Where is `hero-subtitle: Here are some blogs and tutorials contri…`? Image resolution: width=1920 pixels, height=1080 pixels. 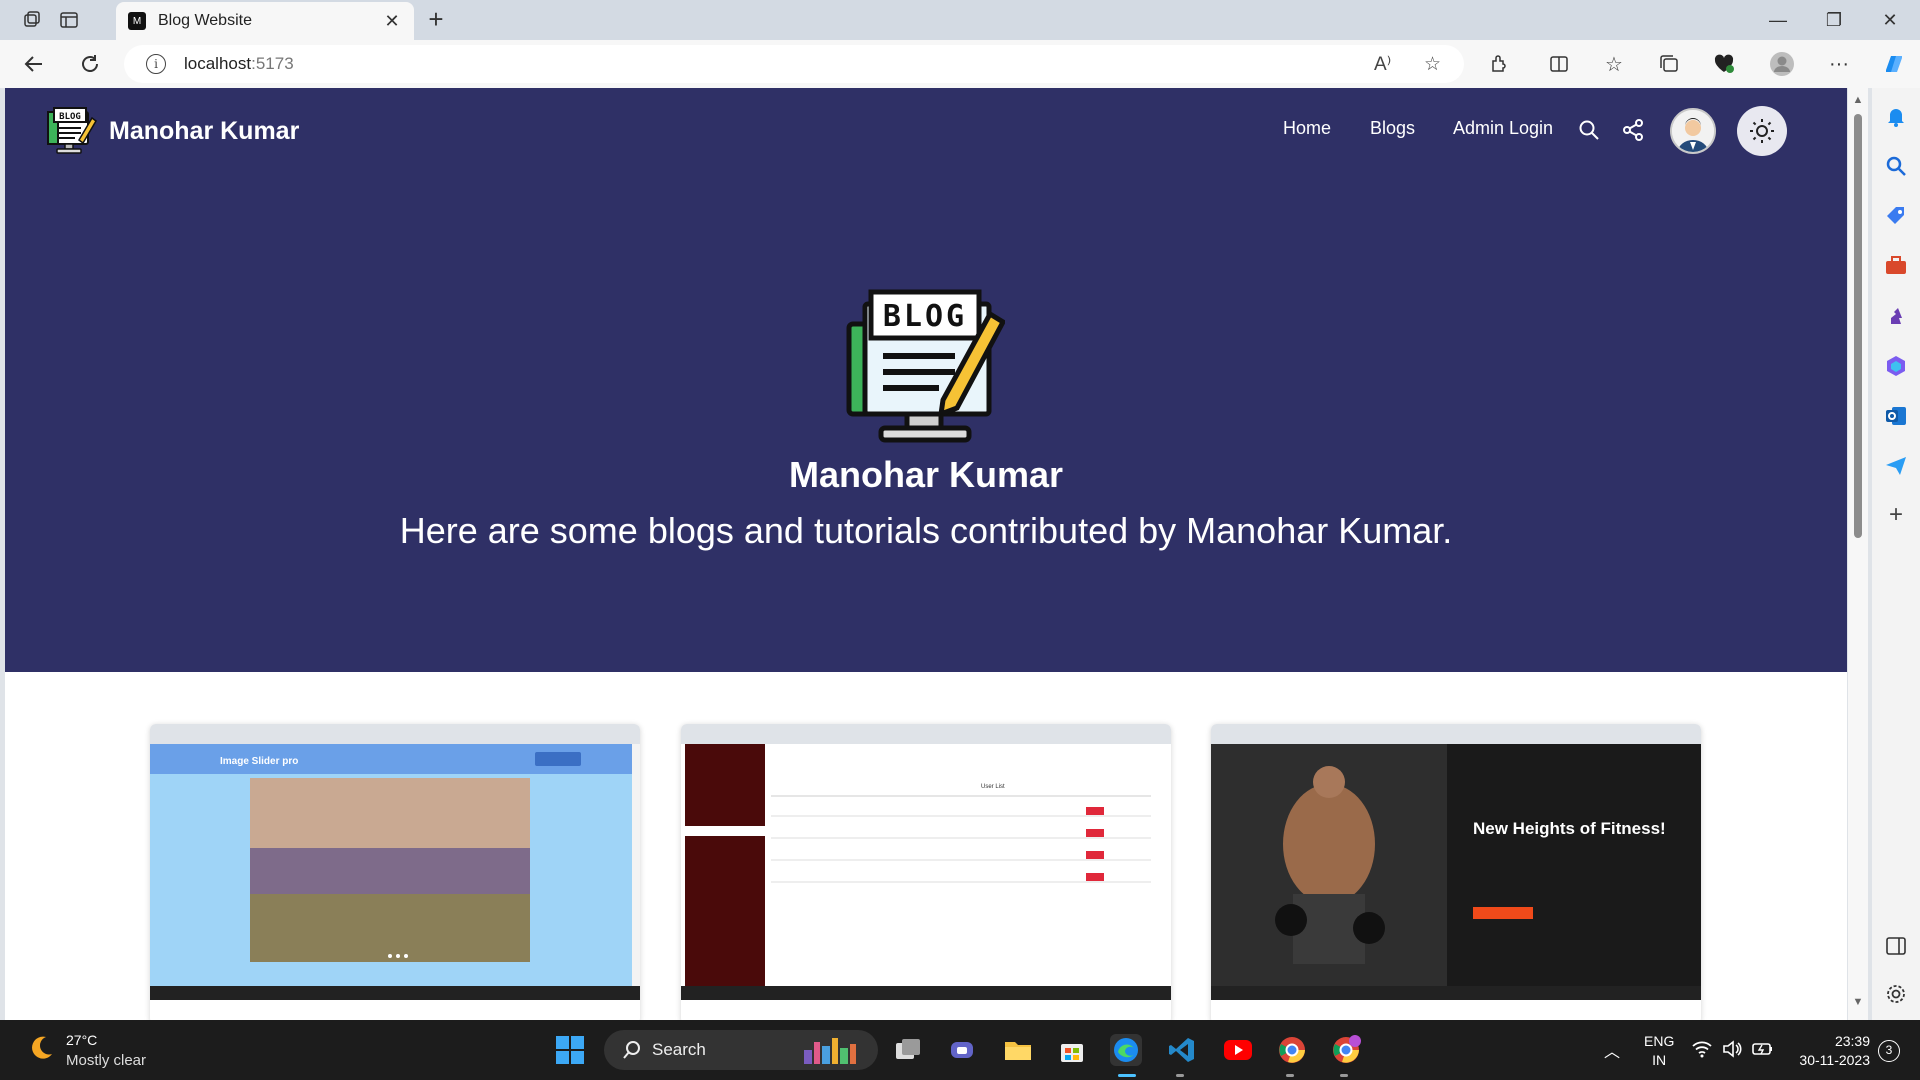
hero-subtitle: Here are some blogs and tutorials contri… is located at coordinates (926, 530).